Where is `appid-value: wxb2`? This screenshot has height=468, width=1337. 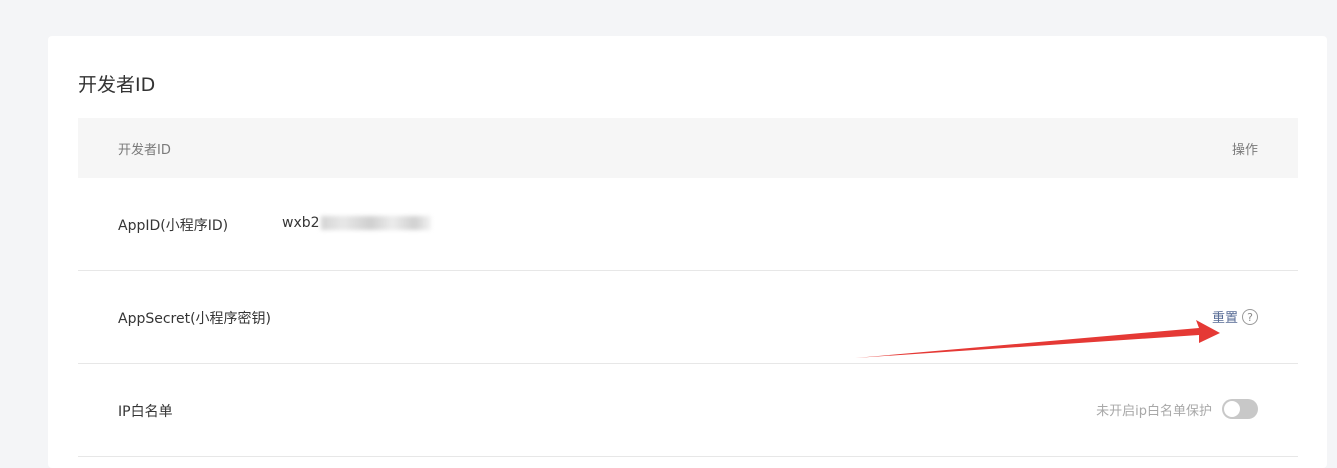 appid-value: wxb2 is located at coordinates (356, 223).